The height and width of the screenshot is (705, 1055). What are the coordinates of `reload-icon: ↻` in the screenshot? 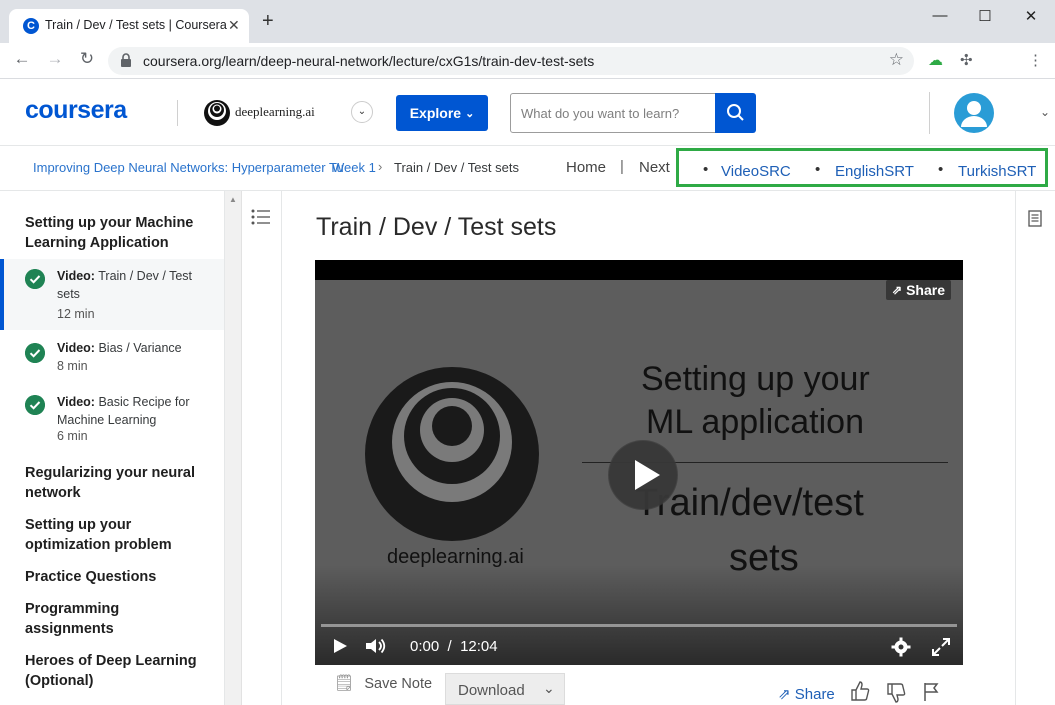 It's located at (87, 59).